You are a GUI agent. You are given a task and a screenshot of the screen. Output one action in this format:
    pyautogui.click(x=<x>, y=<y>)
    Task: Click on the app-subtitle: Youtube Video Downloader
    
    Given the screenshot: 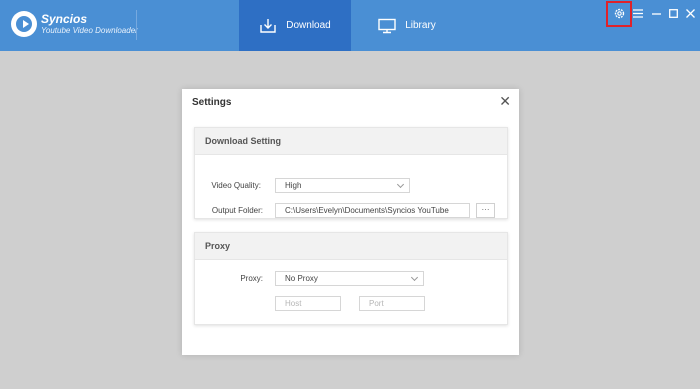 What is the action you would take?
    pyautogui.click(x=89, y=30)
    